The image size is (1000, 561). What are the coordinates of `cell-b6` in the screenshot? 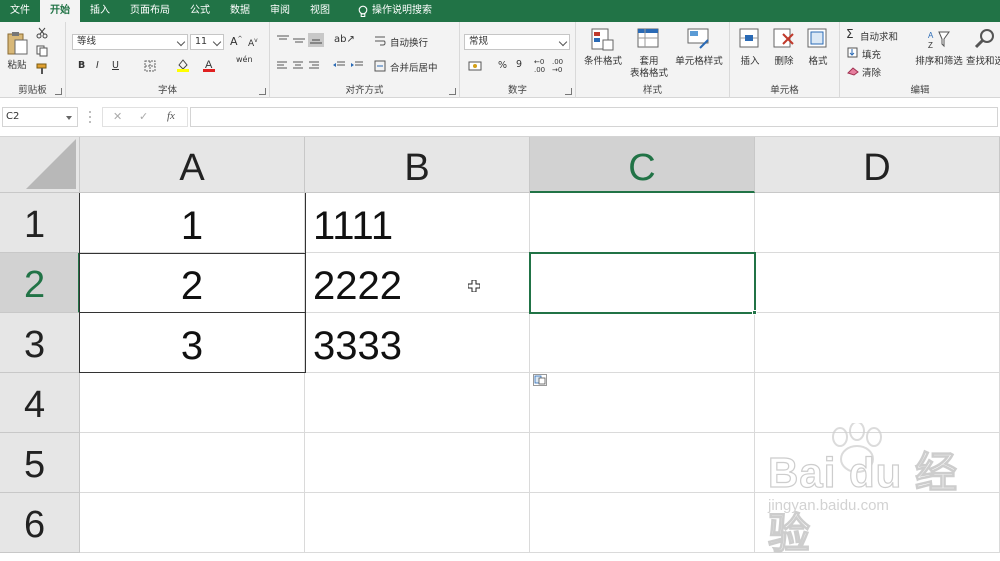 It's located at (417, 523).